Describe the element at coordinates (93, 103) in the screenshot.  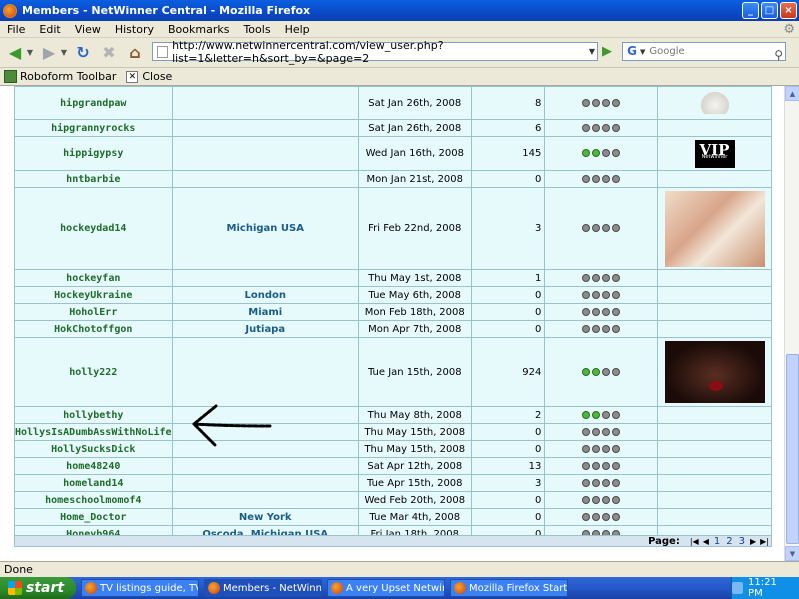
I see `member-name-link: hipgrandpaw` at that location.